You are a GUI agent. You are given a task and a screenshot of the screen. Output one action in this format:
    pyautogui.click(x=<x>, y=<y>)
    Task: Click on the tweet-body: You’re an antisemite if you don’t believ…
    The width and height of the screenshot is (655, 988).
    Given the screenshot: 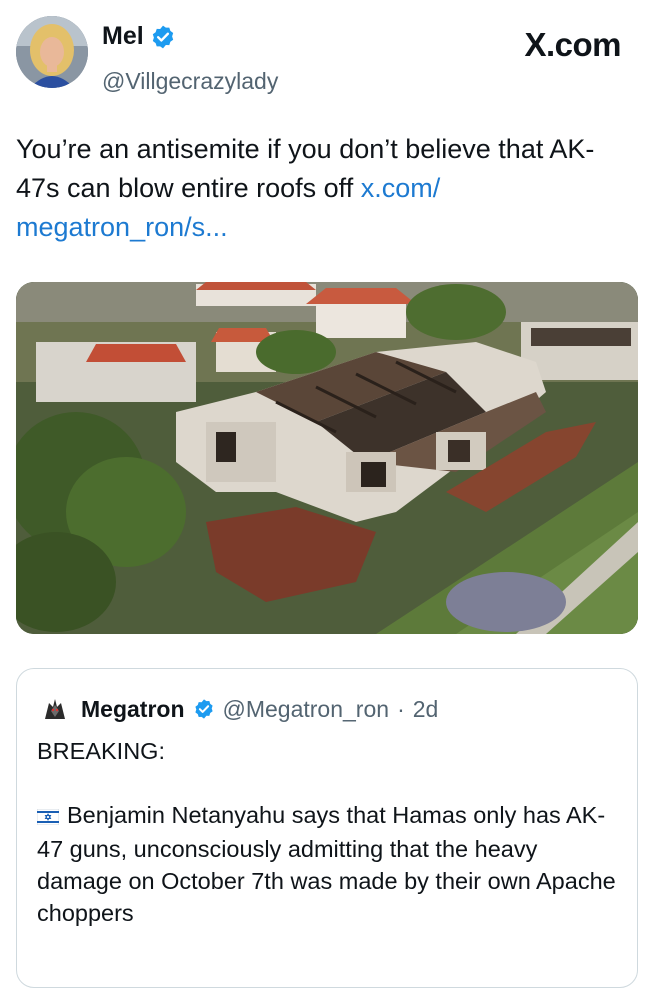 What is the action you would take?
    pyautogui.click(x=305, y=168)
    